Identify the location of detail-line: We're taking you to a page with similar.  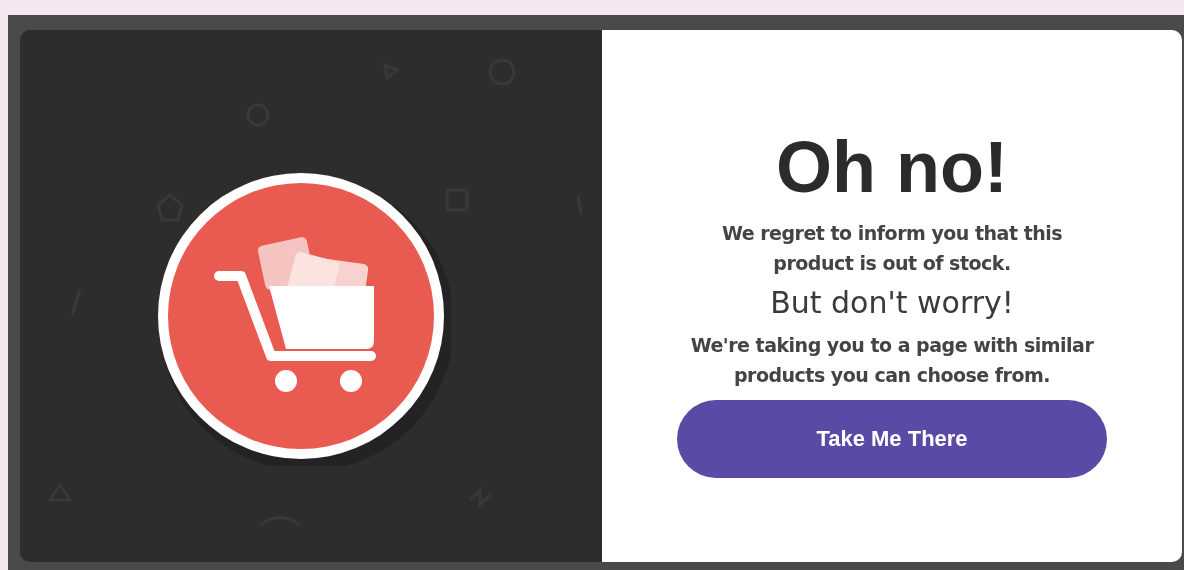
(892, 345).